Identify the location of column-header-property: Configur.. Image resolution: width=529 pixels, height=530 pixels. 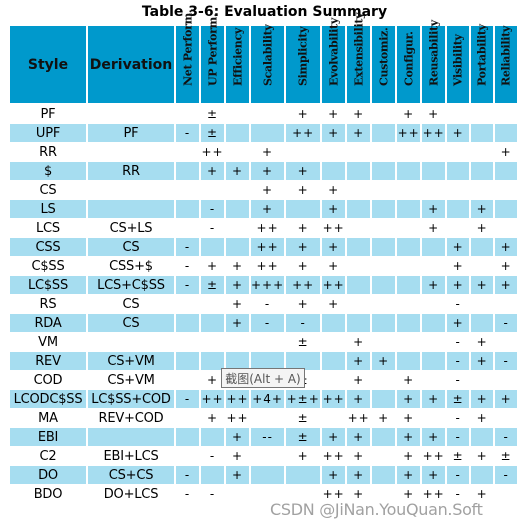
(409, 64).